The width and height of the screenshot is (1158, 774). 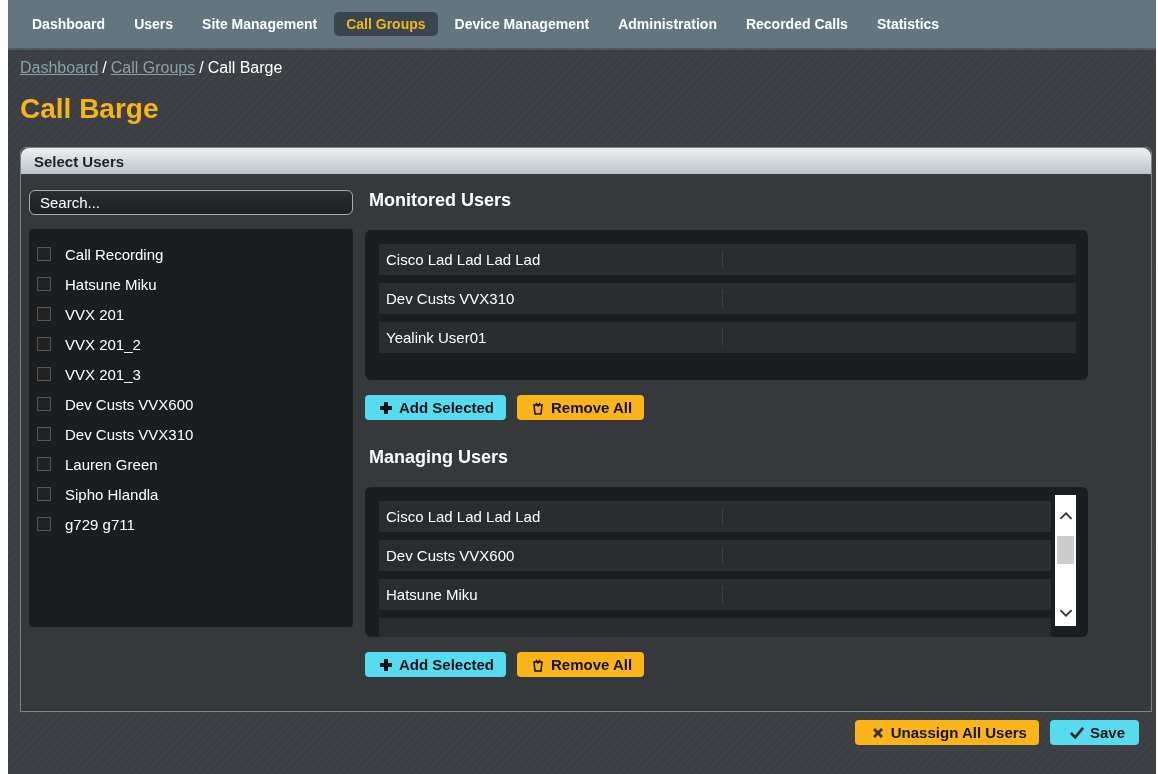 I want to click on user-name: VVX 201_2, so click(x=103, y=344).